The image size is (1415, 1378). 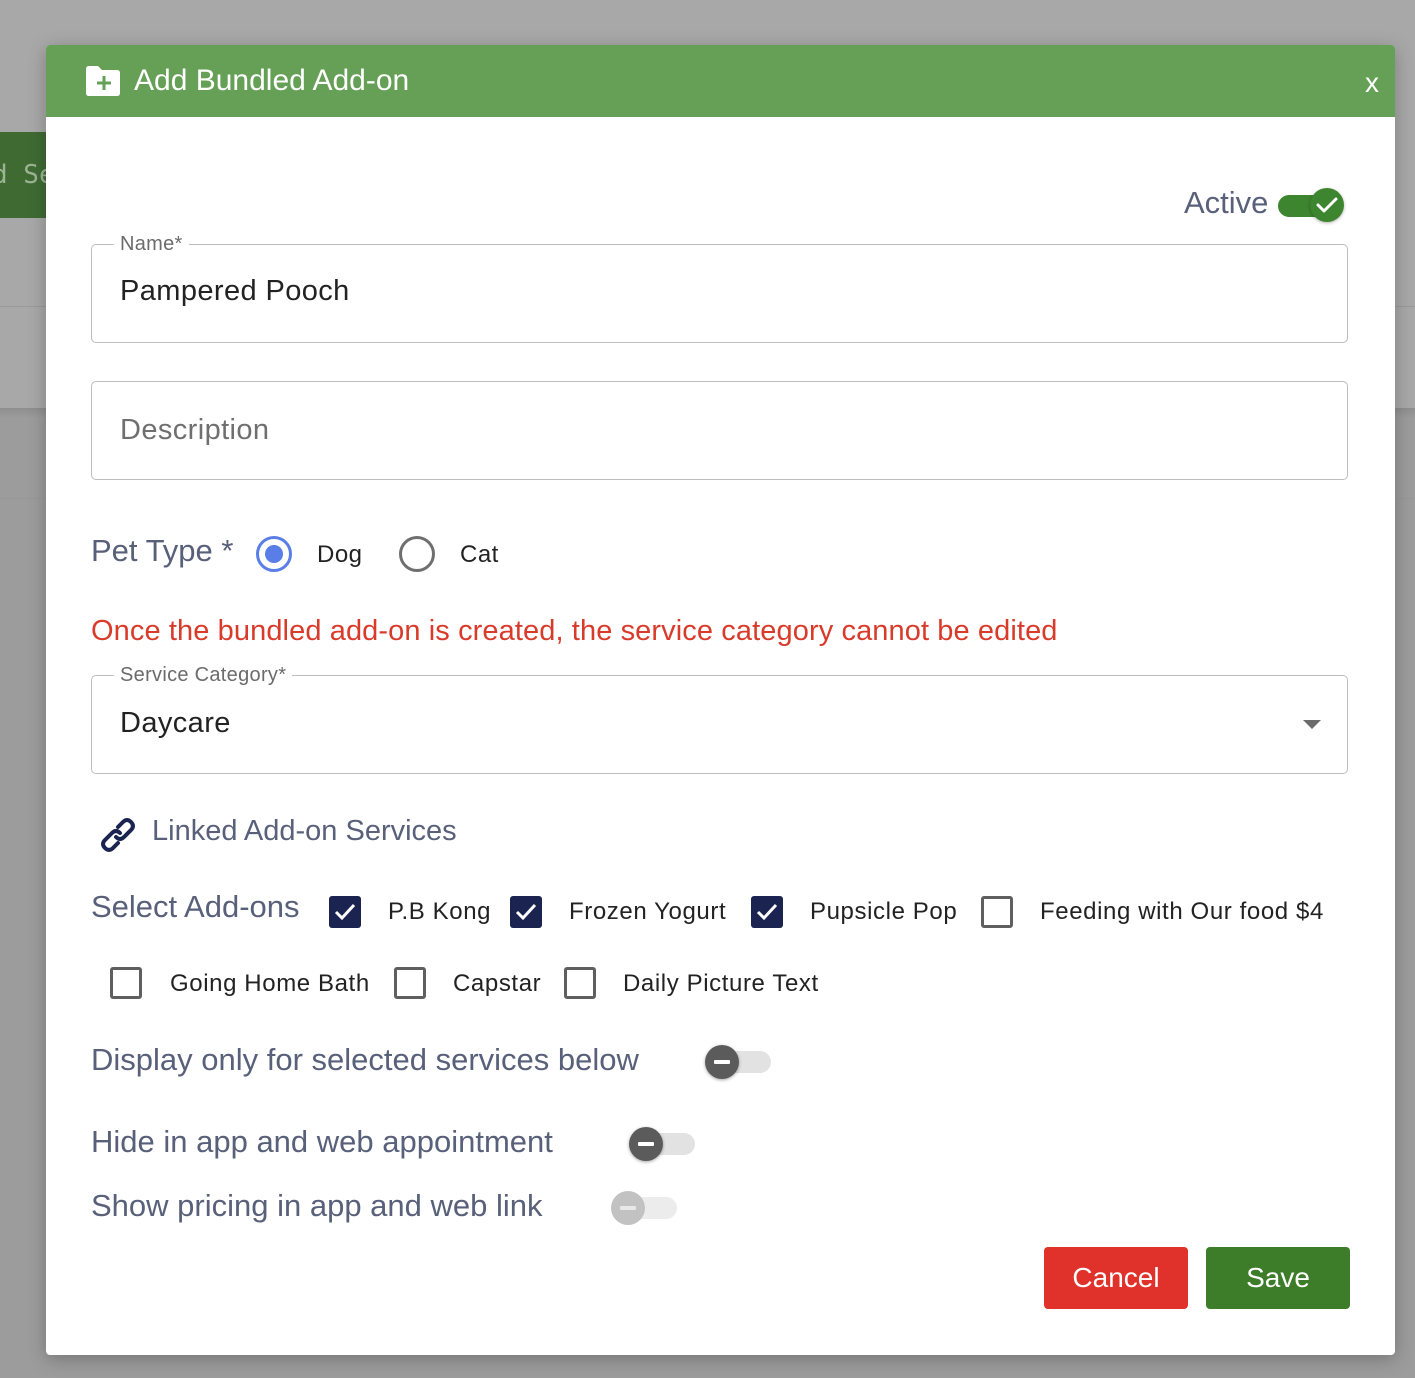 I want to click on save-button: Save, so click(x=1278, y=1278).